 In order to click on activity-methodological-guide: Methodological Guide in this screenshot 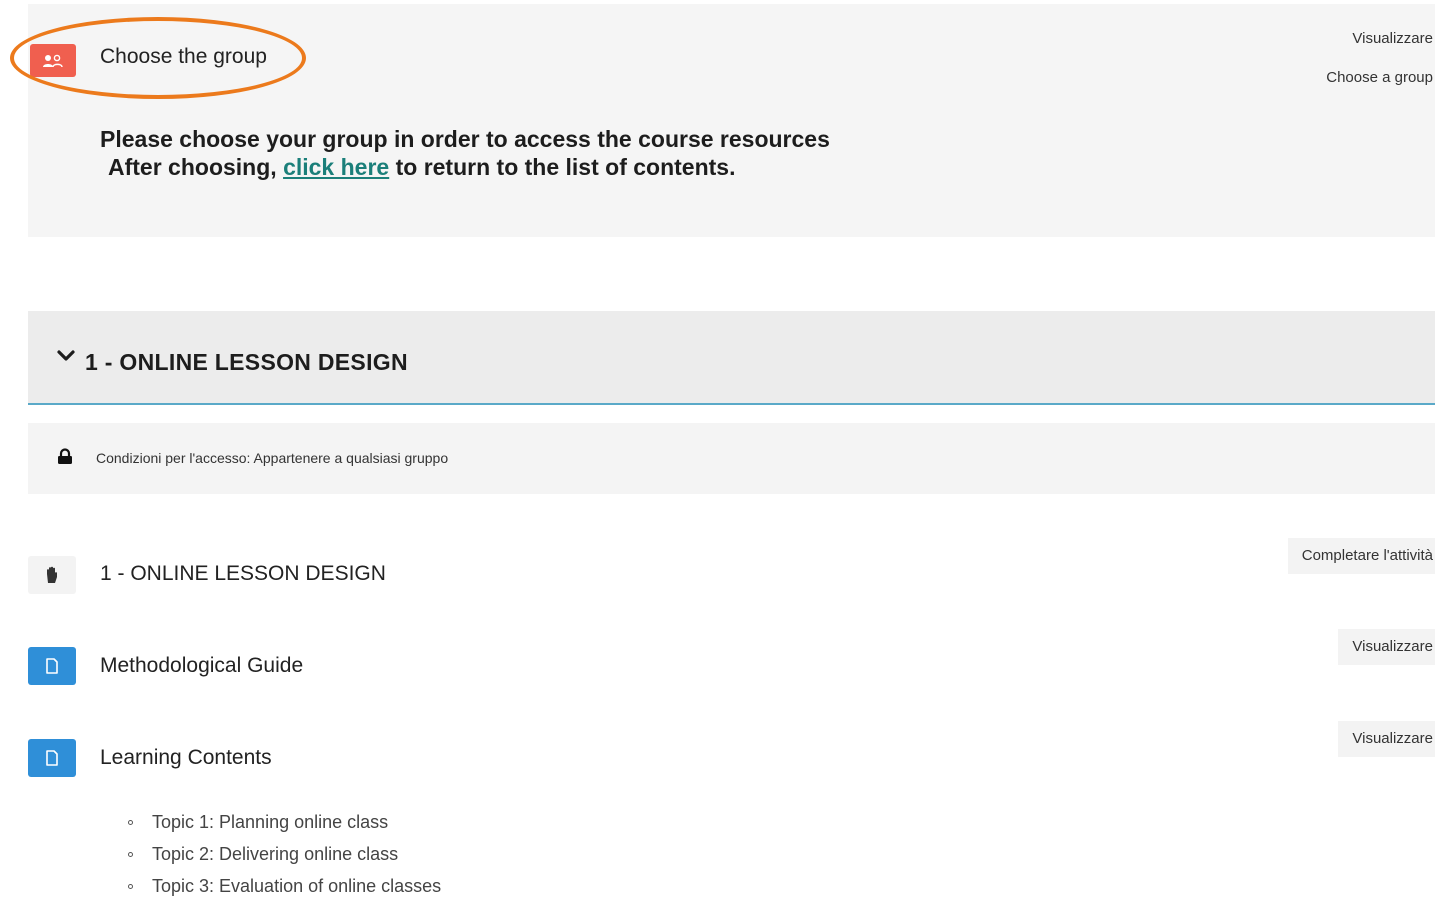, I will do `click(201, 666)`.